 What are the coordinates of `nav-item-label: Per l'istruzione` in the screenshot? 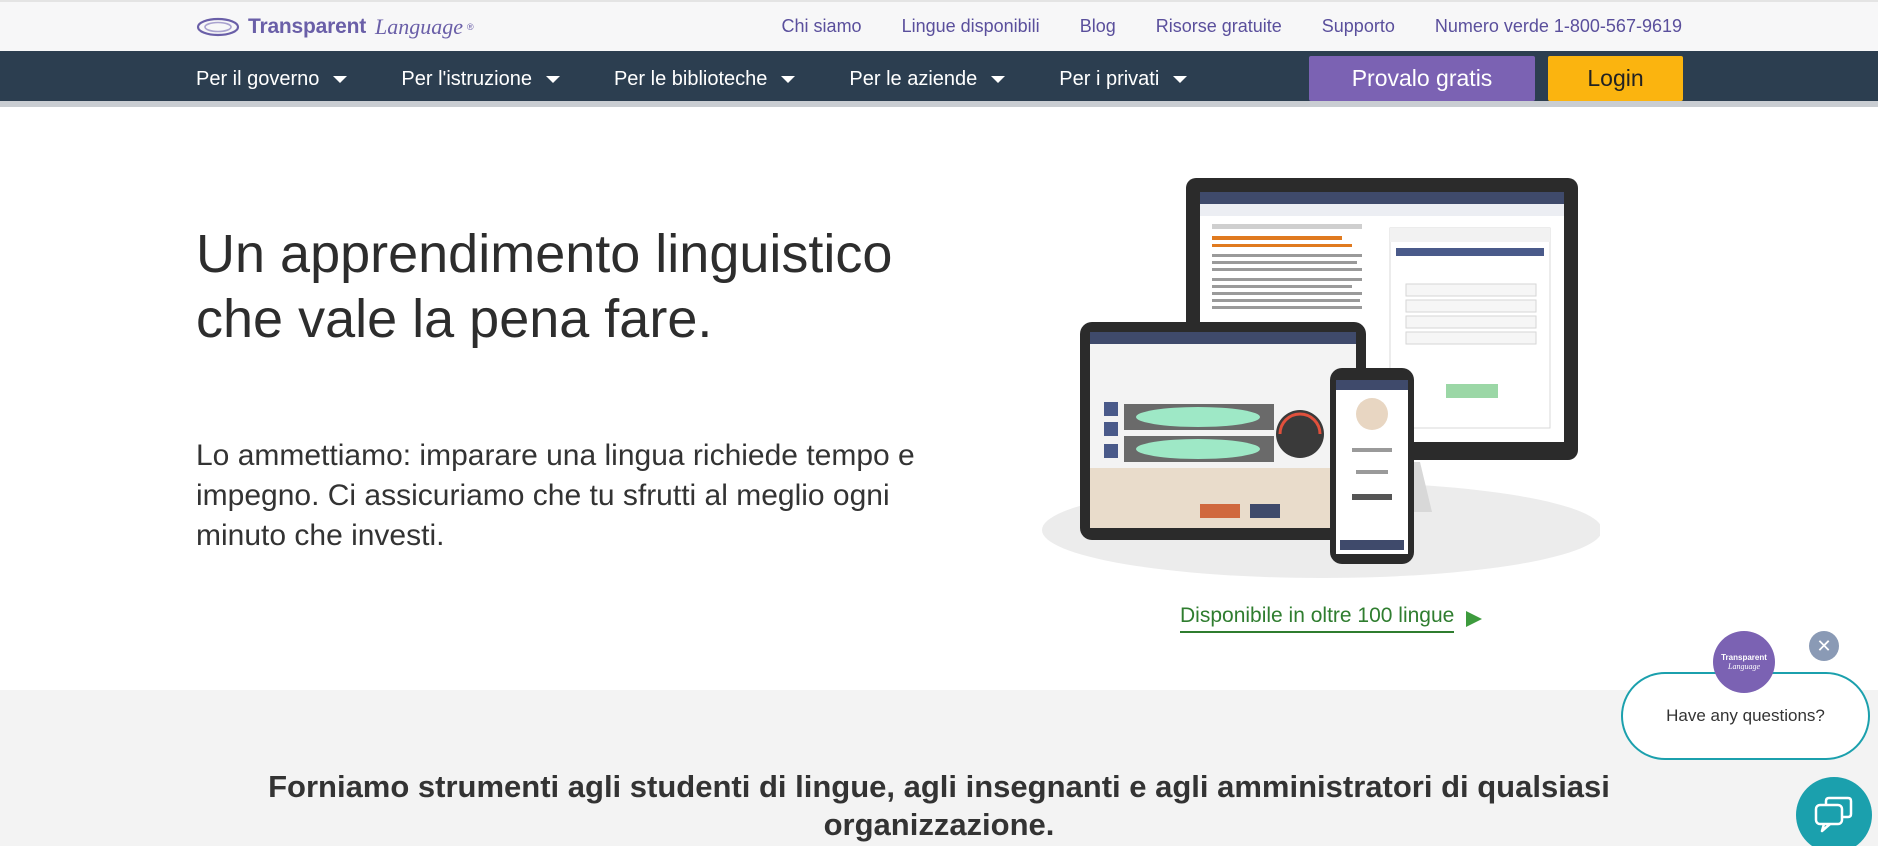 It's located at (466, 78).